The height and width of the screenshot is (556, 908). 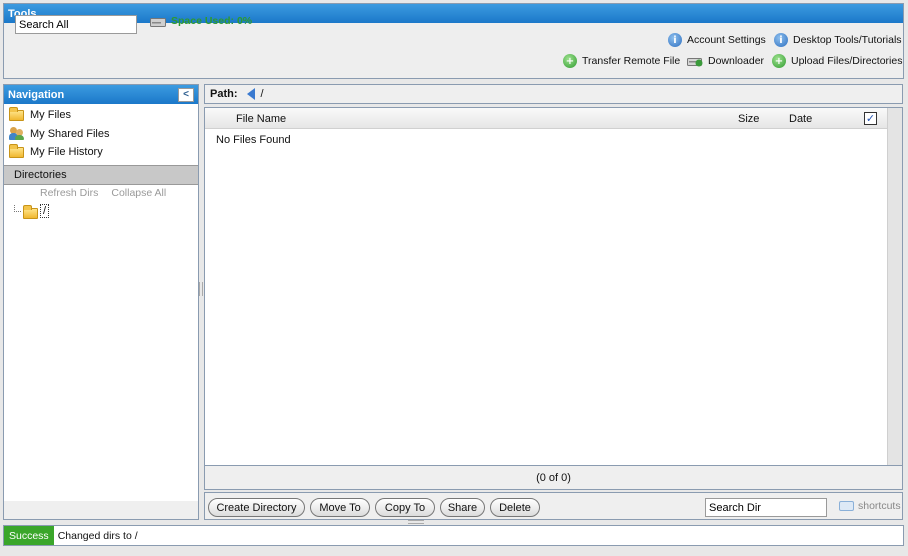 What do you see at coordinates (553, 94) in the screenshot?
I see `path-bar: Path: /` at bounding box center [553, 94].